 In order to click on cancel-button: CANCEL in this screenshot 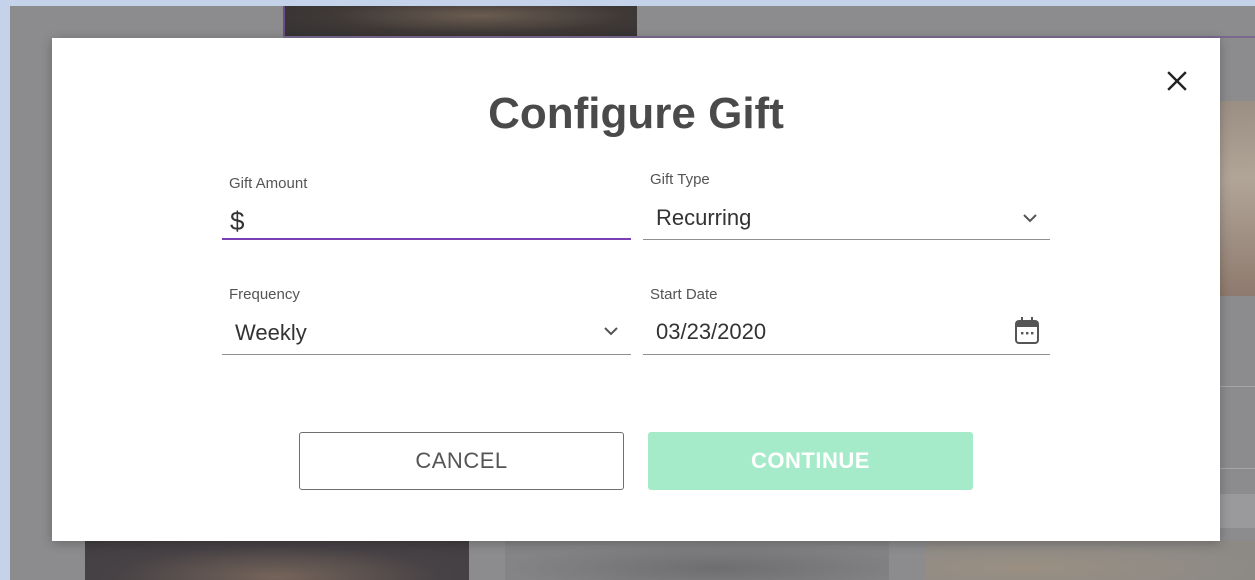, I will do `click(461, 461)`.